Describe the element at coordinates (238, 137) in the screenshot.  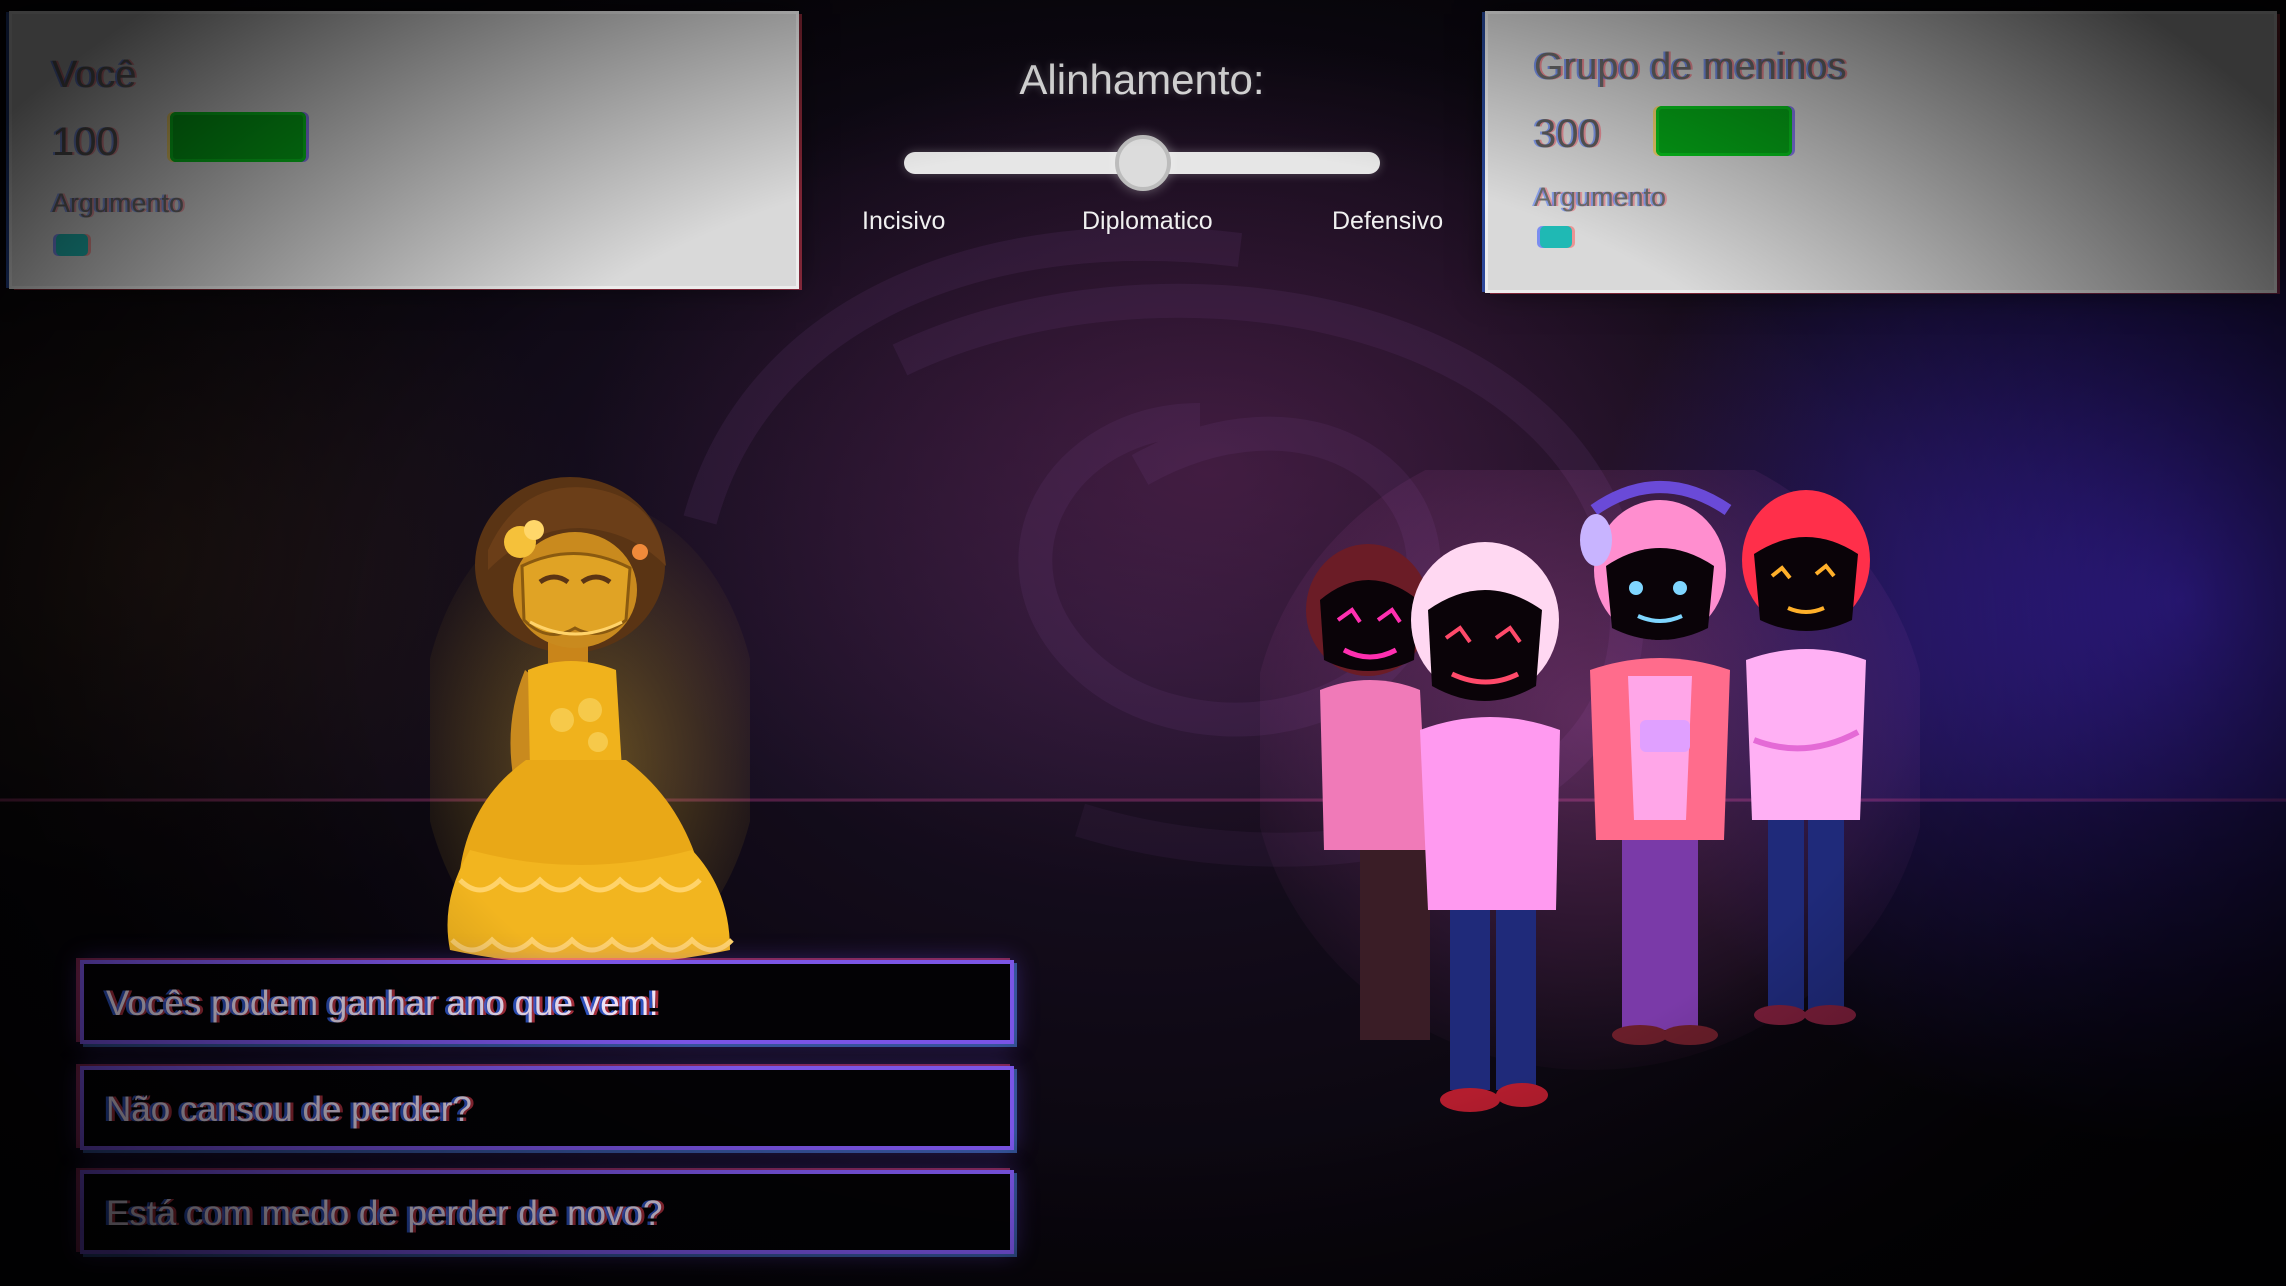
I see `player-hp-bar` at that location.